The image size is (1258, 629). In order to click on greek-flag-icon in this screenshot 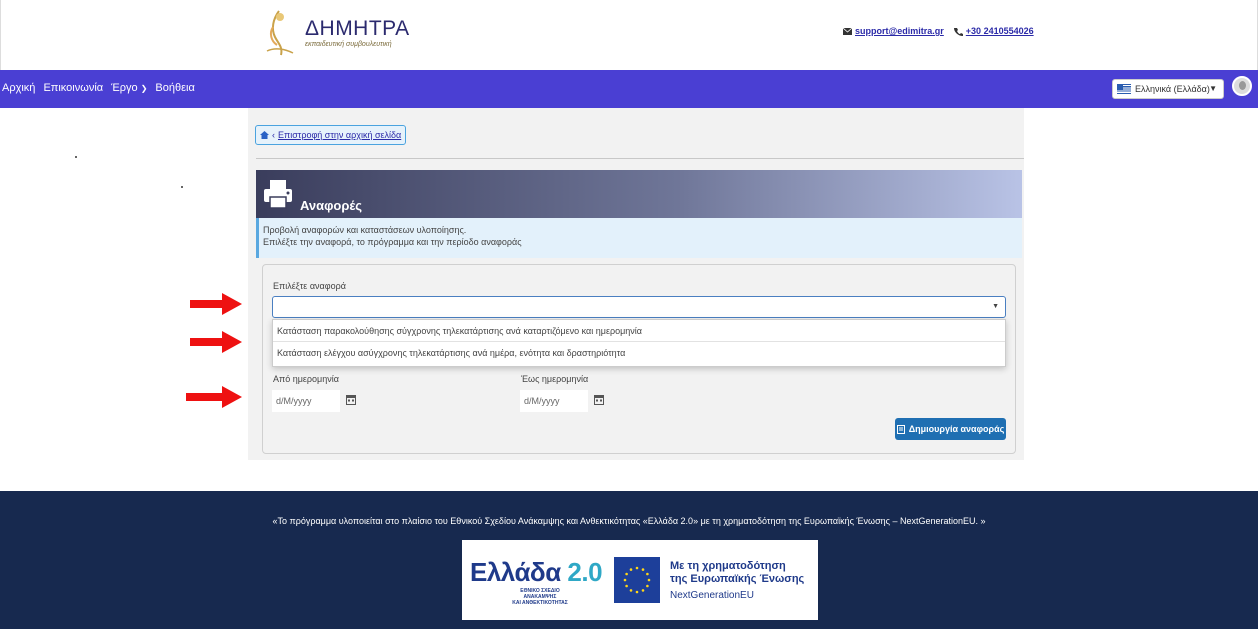, I will do `click(1124, 89)`.